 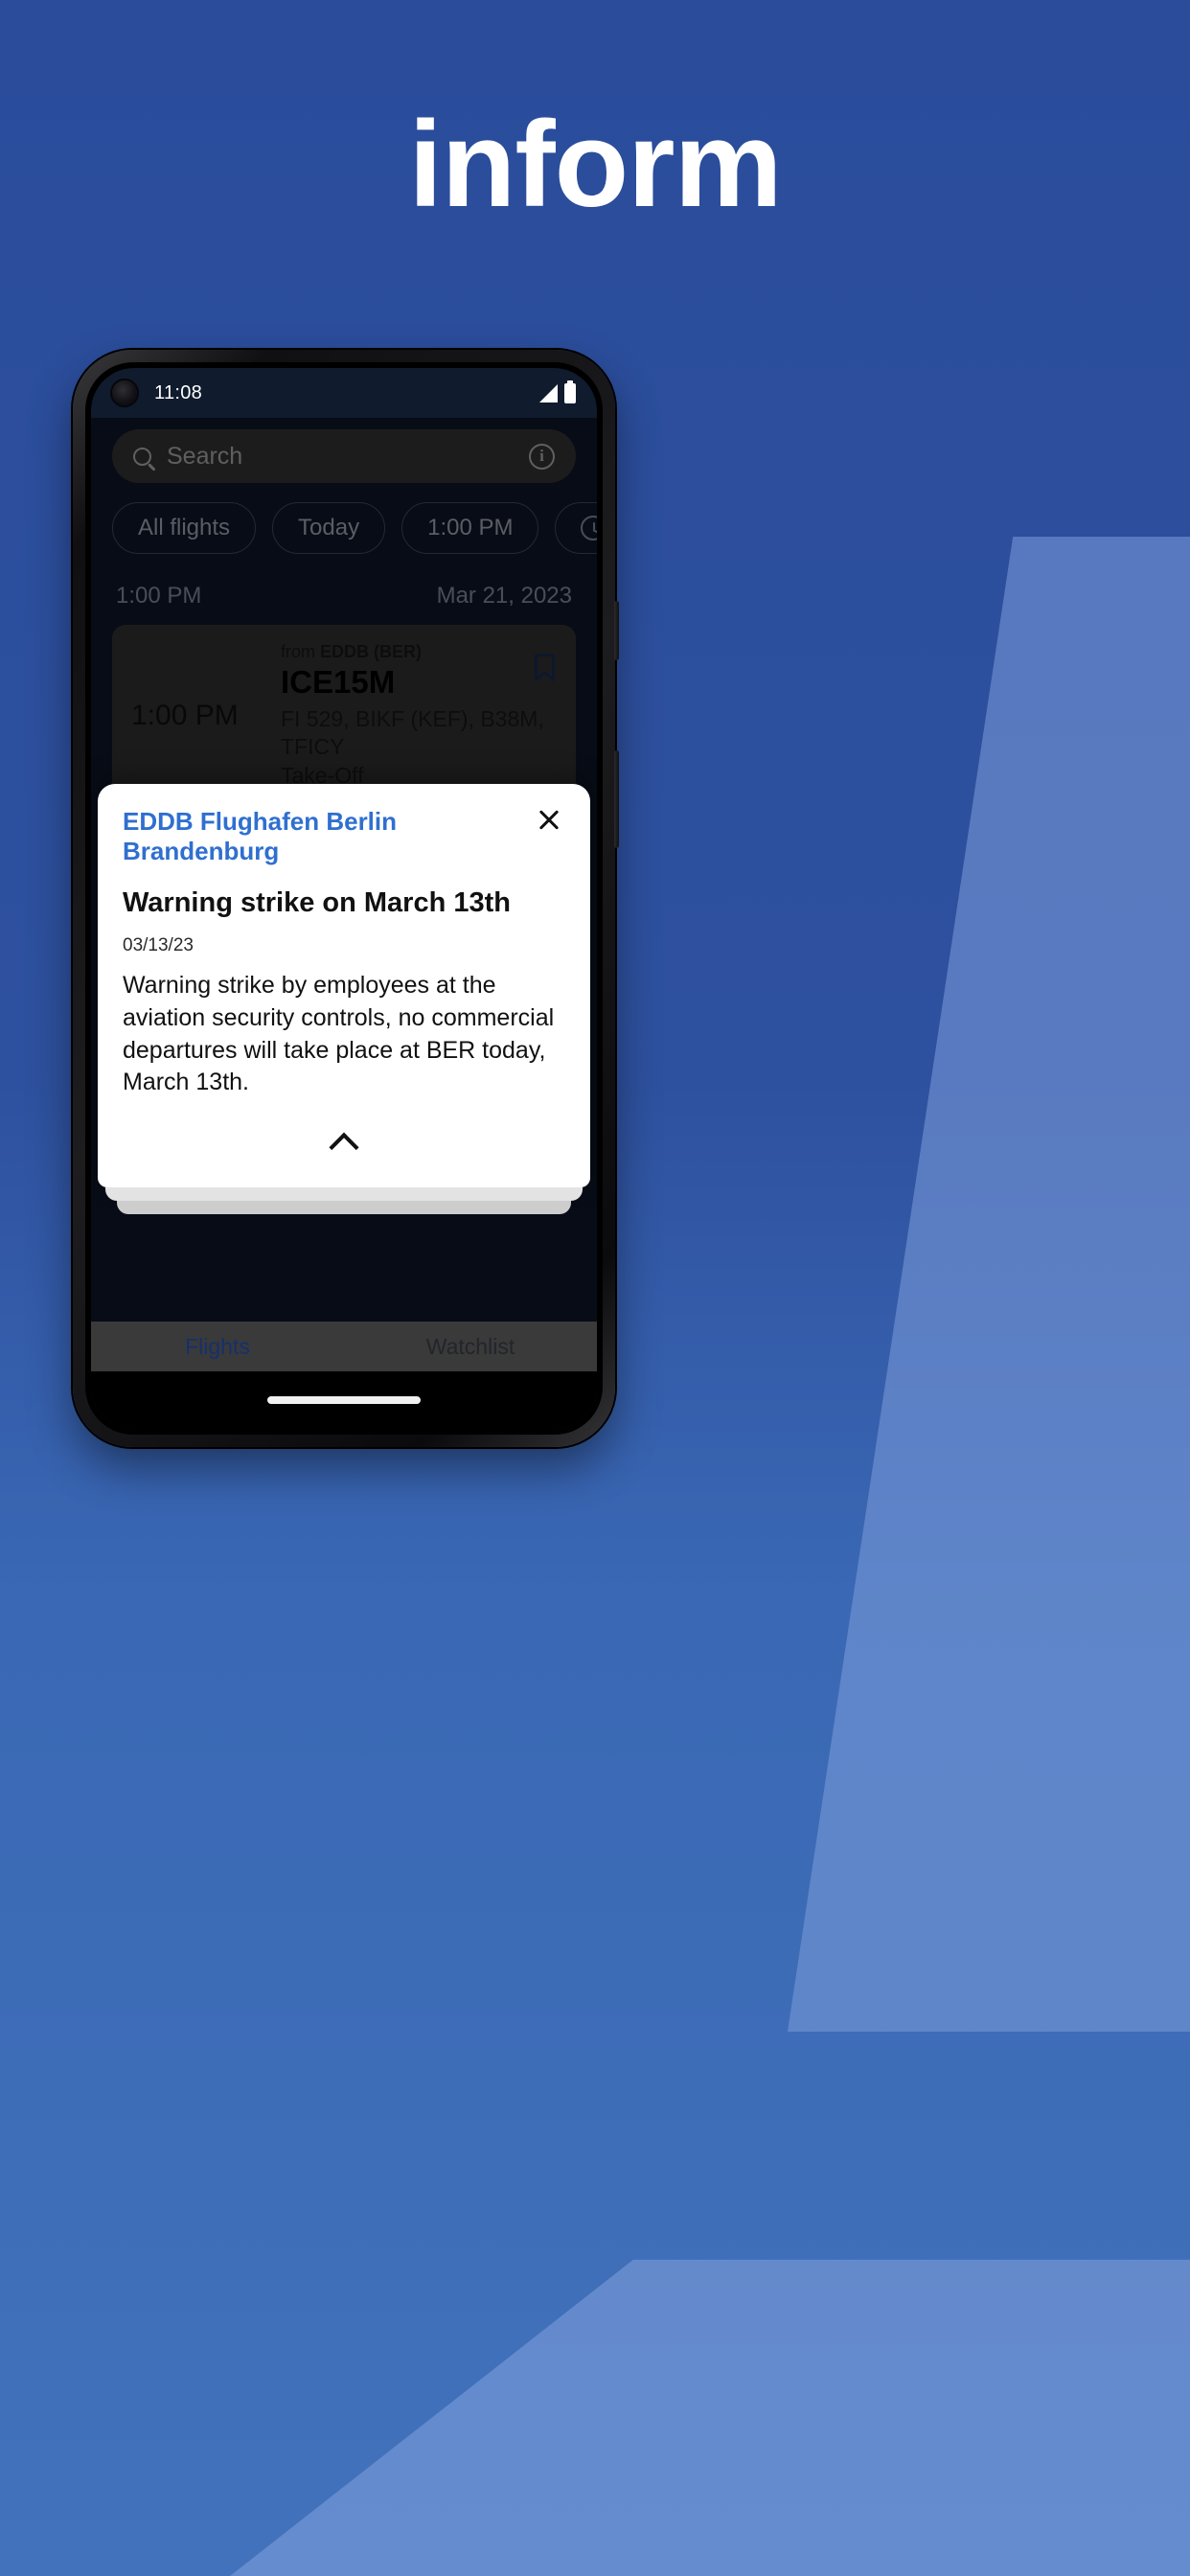 I want to click on front-camera-punchhole-icon, so click(x=125, y=392).